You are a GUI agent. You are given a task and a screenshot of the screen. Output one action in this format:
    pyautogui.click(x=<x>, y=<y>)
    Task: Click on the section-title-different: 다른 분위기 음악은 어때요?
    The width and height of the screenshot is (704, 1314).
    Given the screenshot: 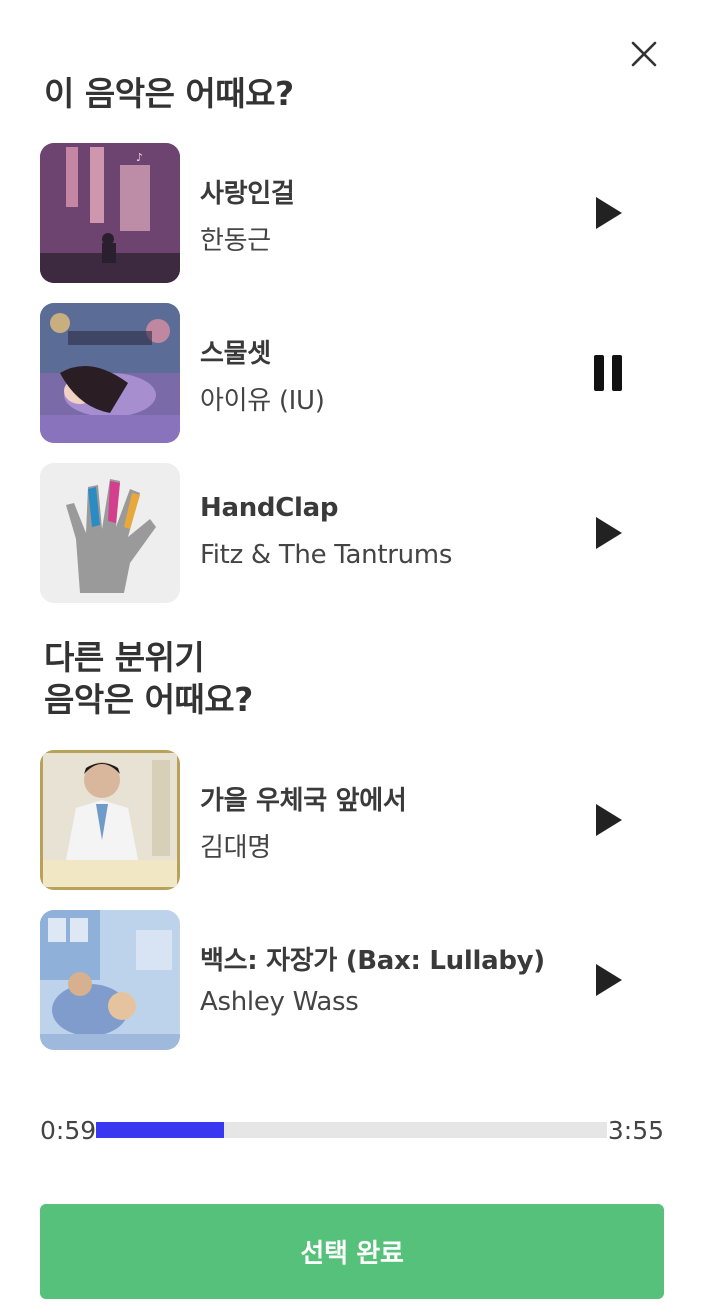 What is the action you would take?
    pyautogui.click(x=148, y=678)
    